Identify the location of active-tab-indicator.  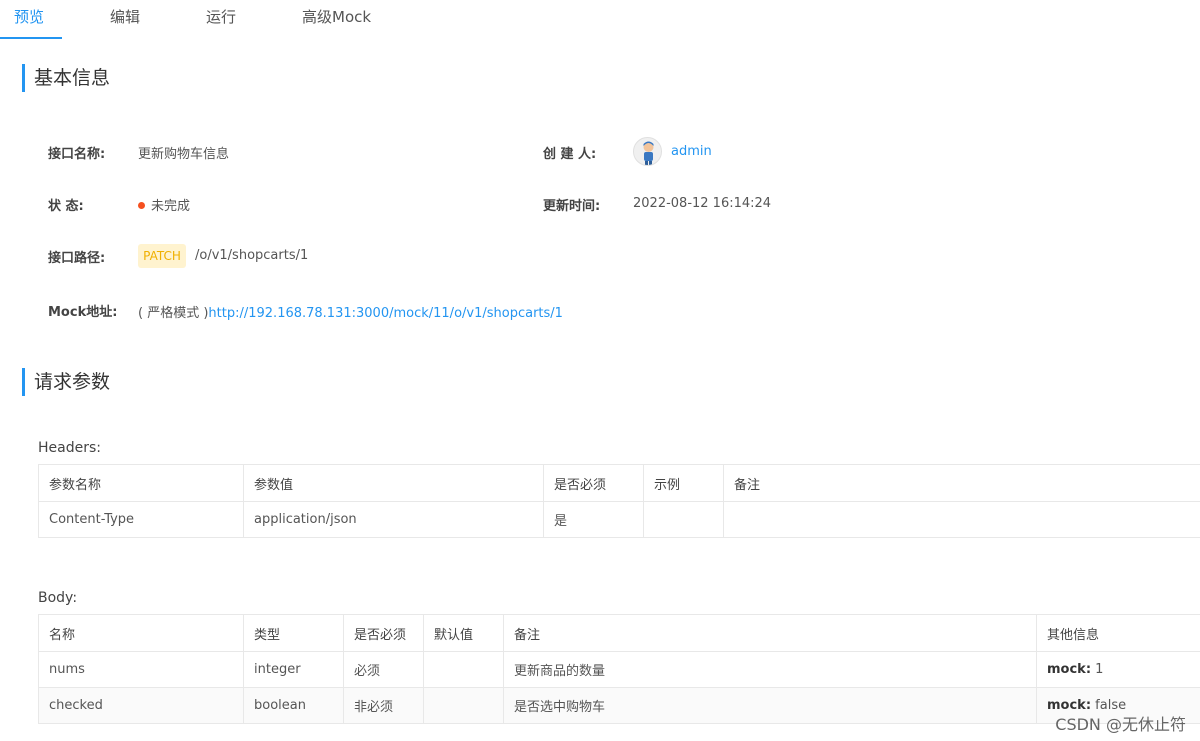
(31, 38).